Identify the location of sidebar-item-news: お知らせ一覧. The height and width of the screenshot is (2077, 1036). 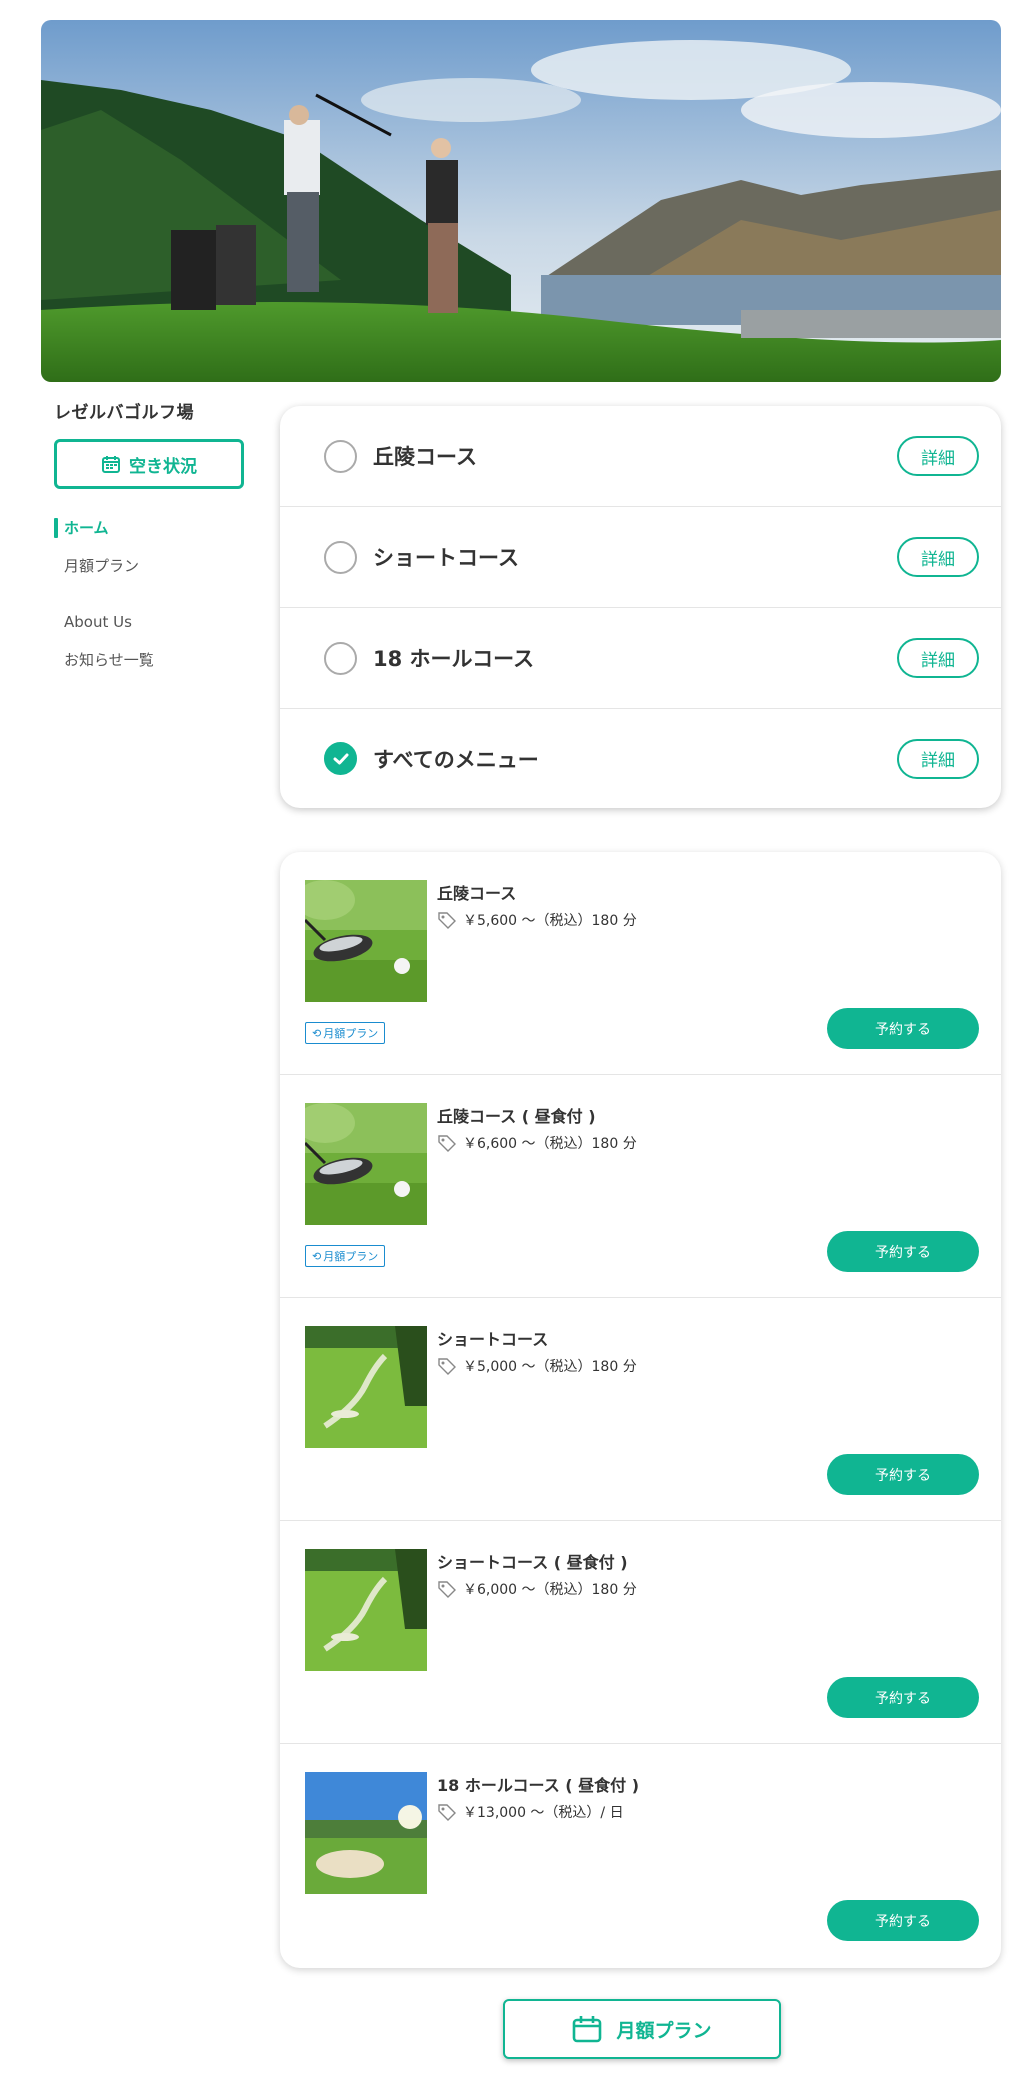
(154, 660).